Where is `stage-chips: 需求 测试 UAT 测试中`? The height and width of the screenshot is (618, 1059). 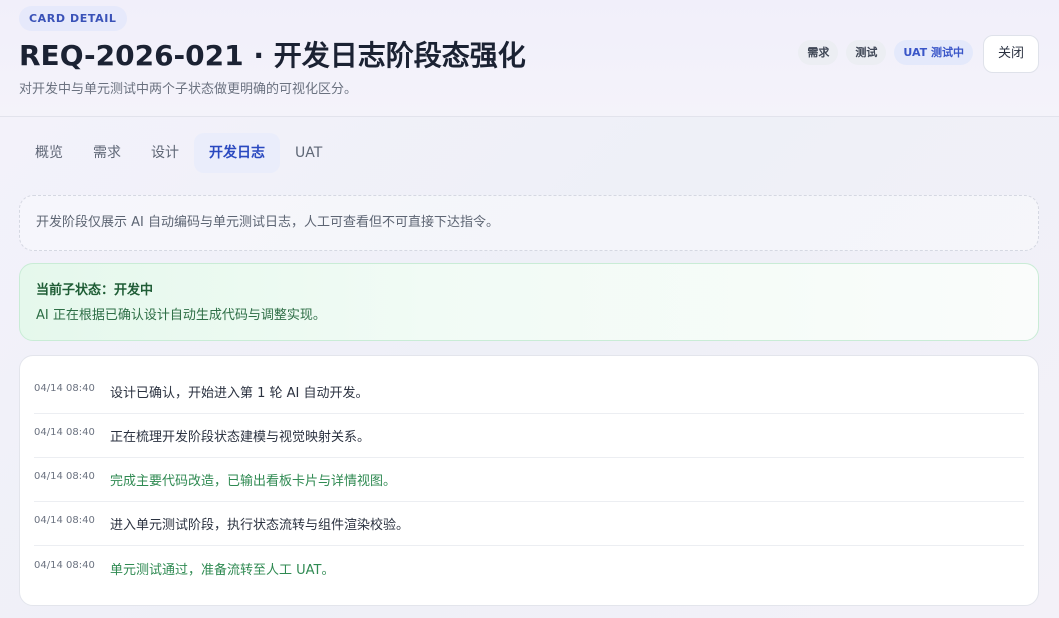 stage-chips: 需求 测试 UAT 测试中 is located at coordinates (885, 52).